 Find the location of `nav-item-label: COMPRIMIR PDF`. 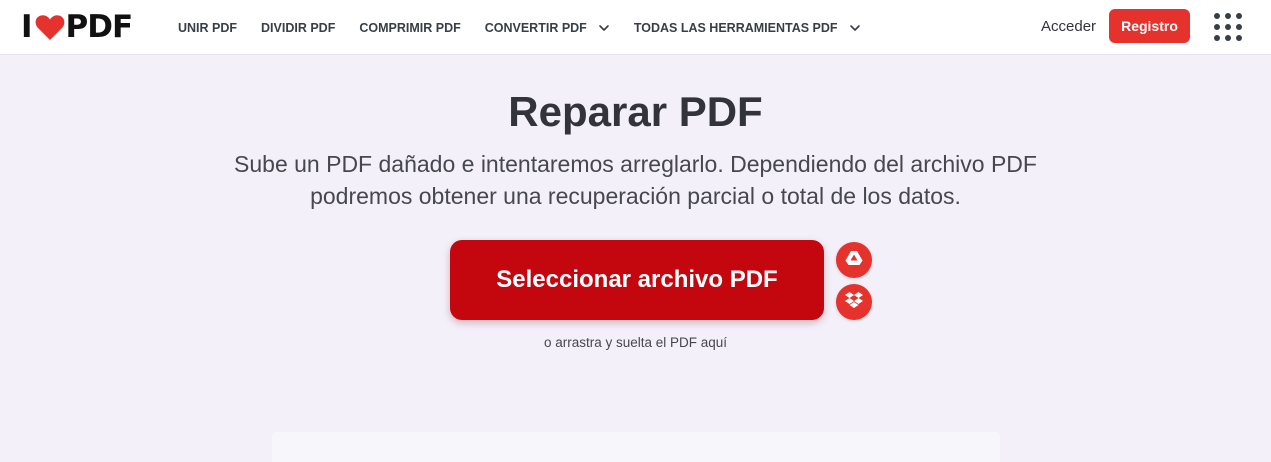

nav-item-label: COMPRIMIR PDF is located at coordinates (410, 27).